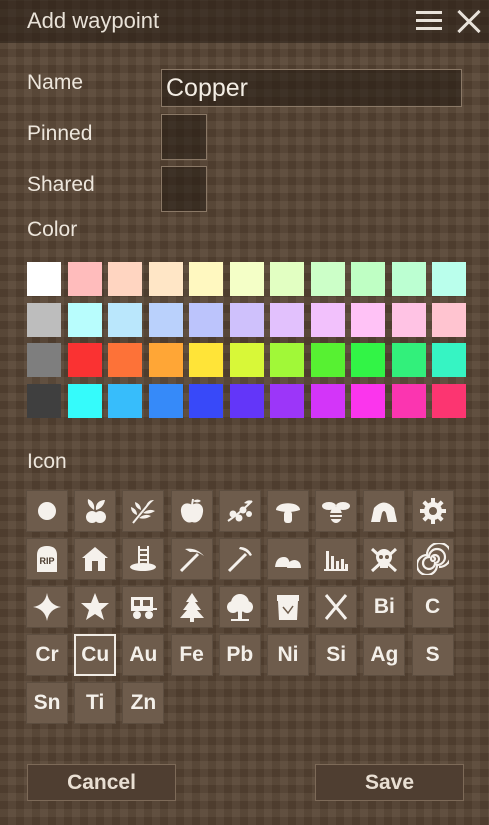 The image size is (489, 825). I want to click on close-icon, so click(469, 22).